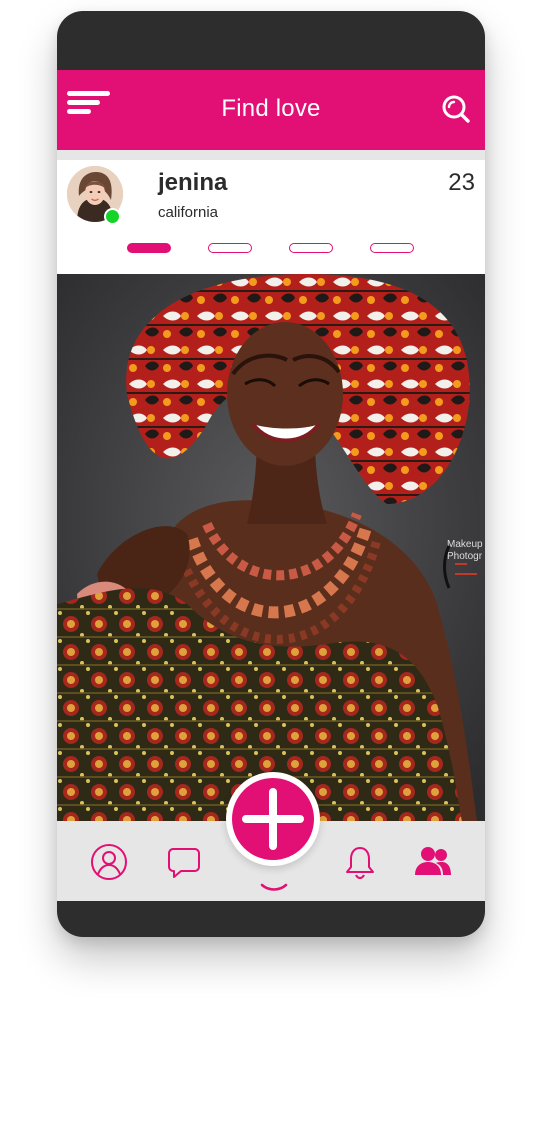 The image size is (542, 1136). Describe the element at coordinates (456, 109) in the screenshot. I see `search-icon` at that location.